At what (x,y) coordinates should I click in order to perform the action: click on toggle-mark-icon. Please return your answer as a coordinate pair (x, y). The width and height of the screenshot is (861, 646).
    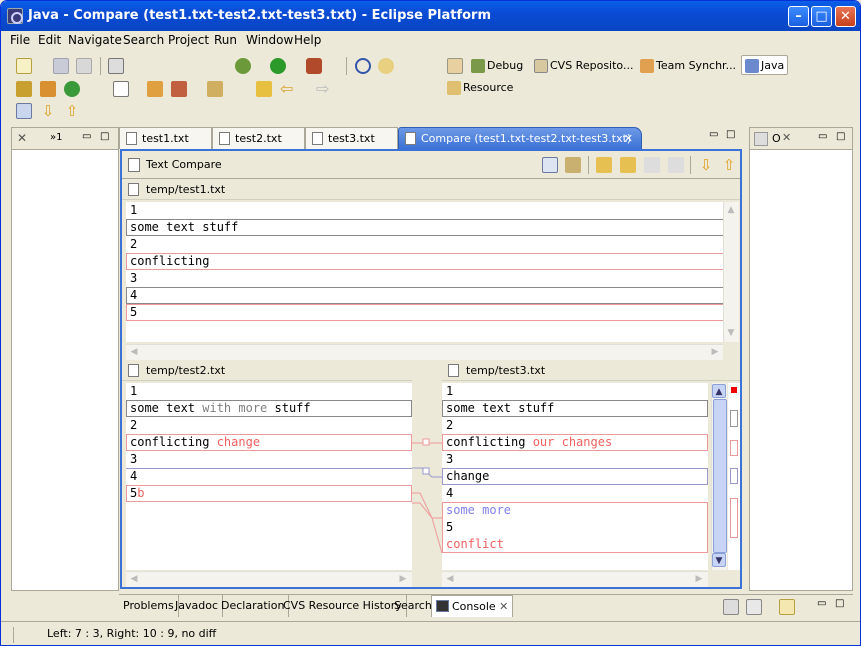
    Looking at the image, I should click on (24, 111).